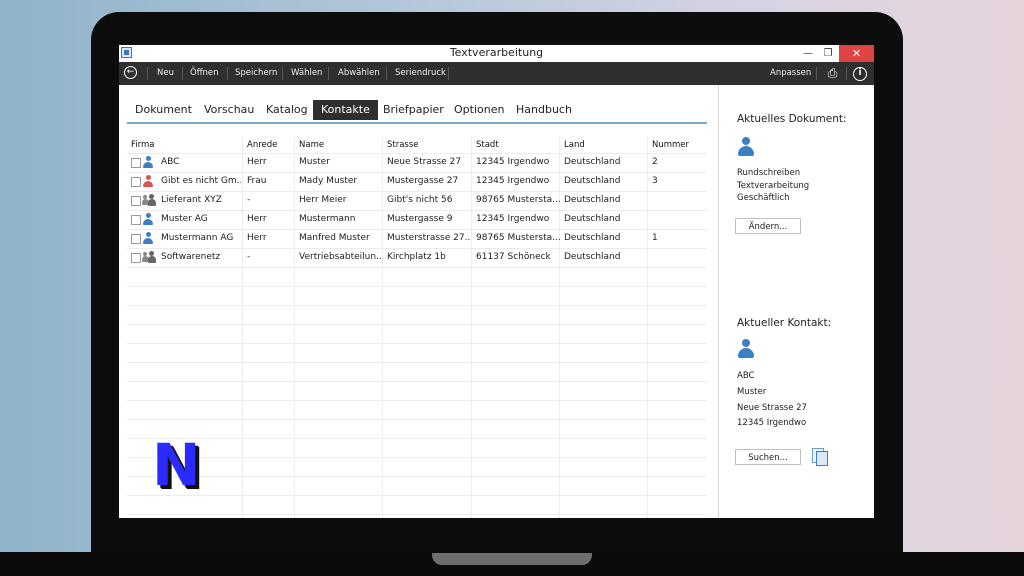  Describe the element at coordinates (165, 73) in the screenshot. I see `toolbar-new-button: Neu` at that location.